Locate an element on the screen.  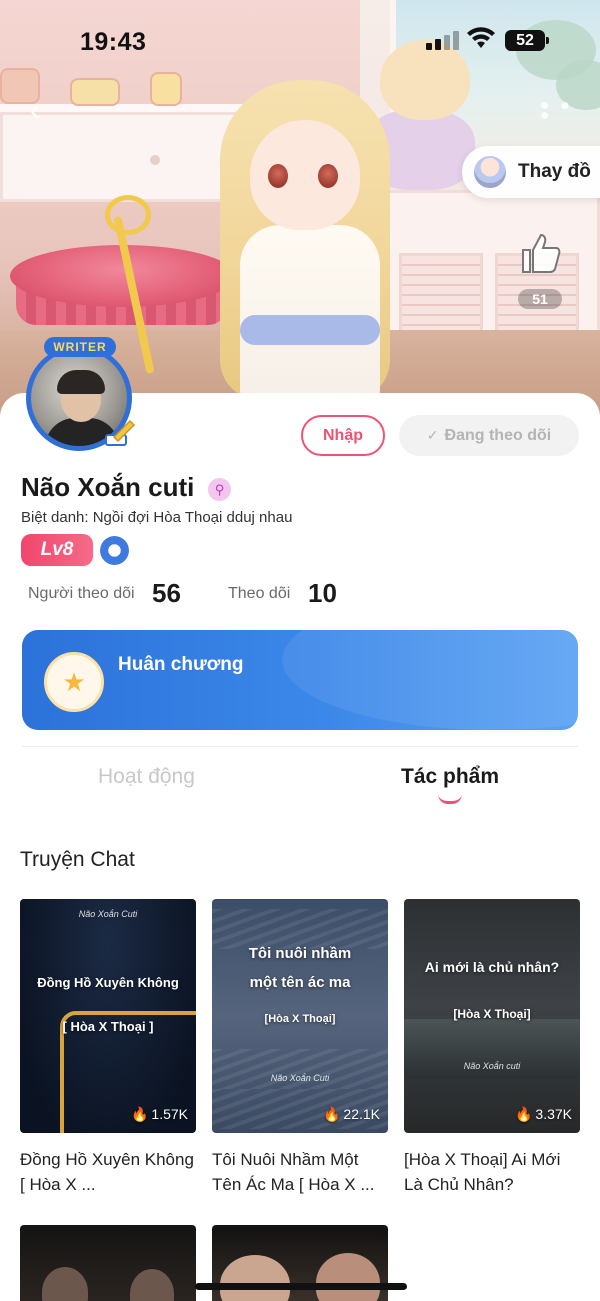
tab-activity: Hoạt động is located at coordinates (146, 777).